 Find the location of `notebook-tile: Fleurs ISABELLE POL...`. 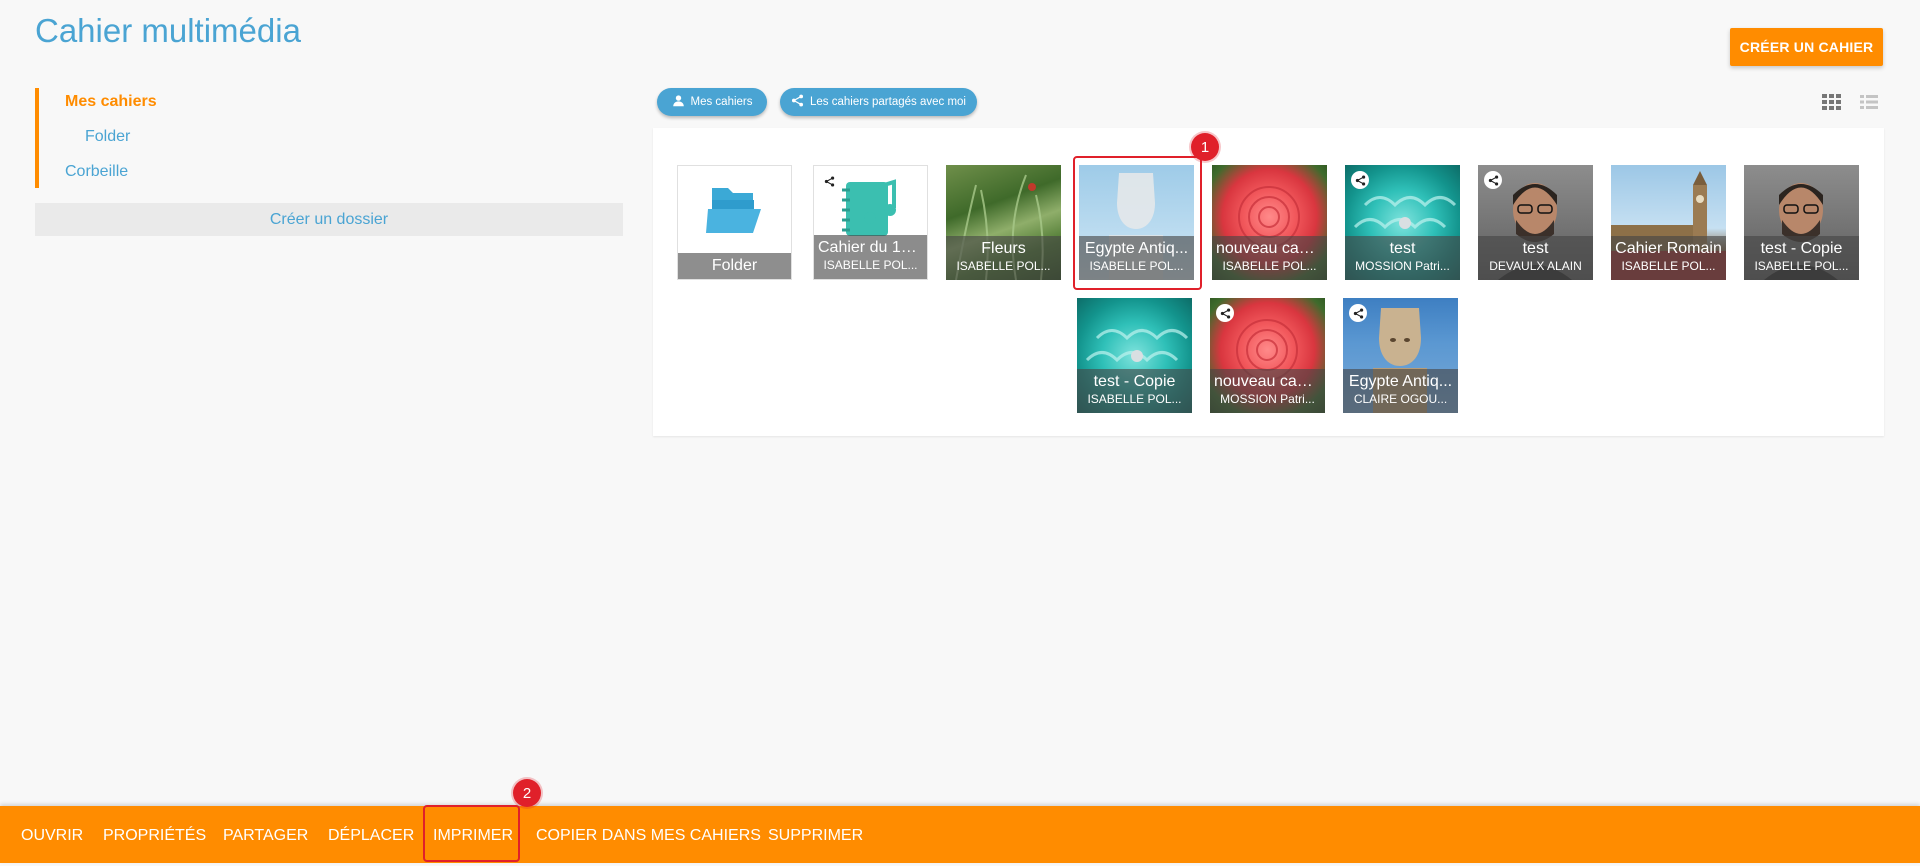

notebook-tile: Fleurs ISABELLE POL... is located at coordinates (1003, 222).